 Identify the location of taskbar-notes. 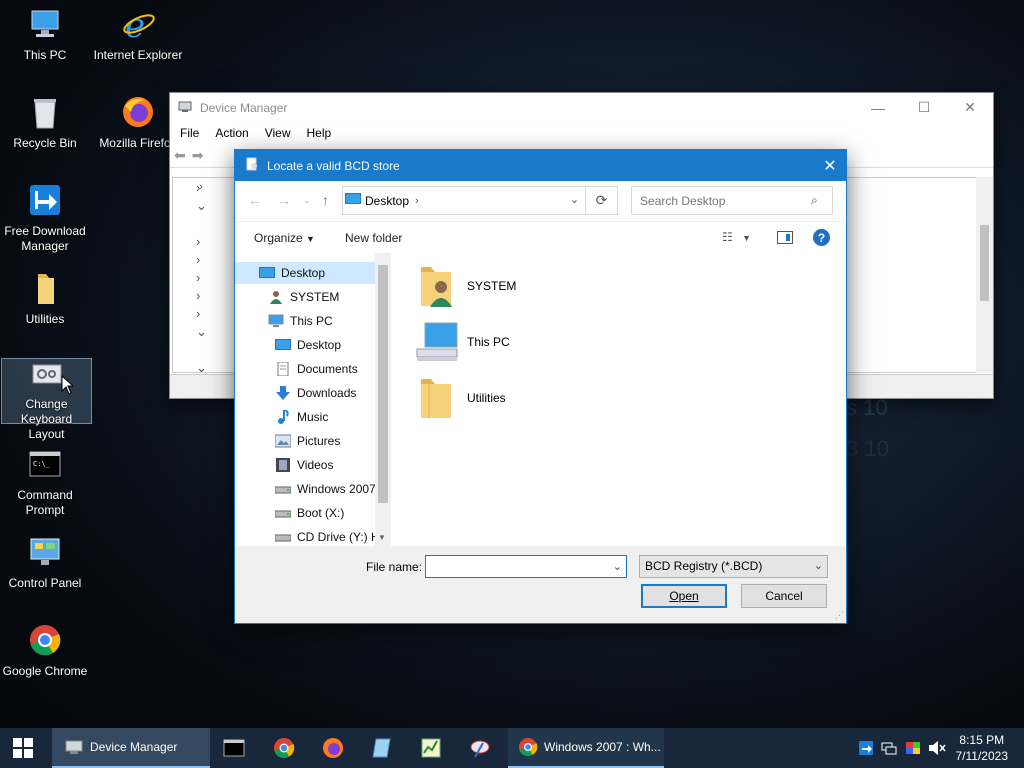
(382, 748).